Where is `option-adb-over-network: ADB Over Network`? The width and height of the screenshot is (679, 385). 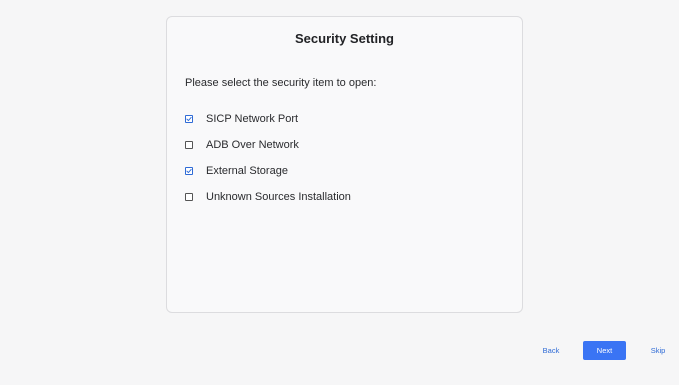 option-adb-over-network: ADB Over Network is located at coordinates (268, 145).